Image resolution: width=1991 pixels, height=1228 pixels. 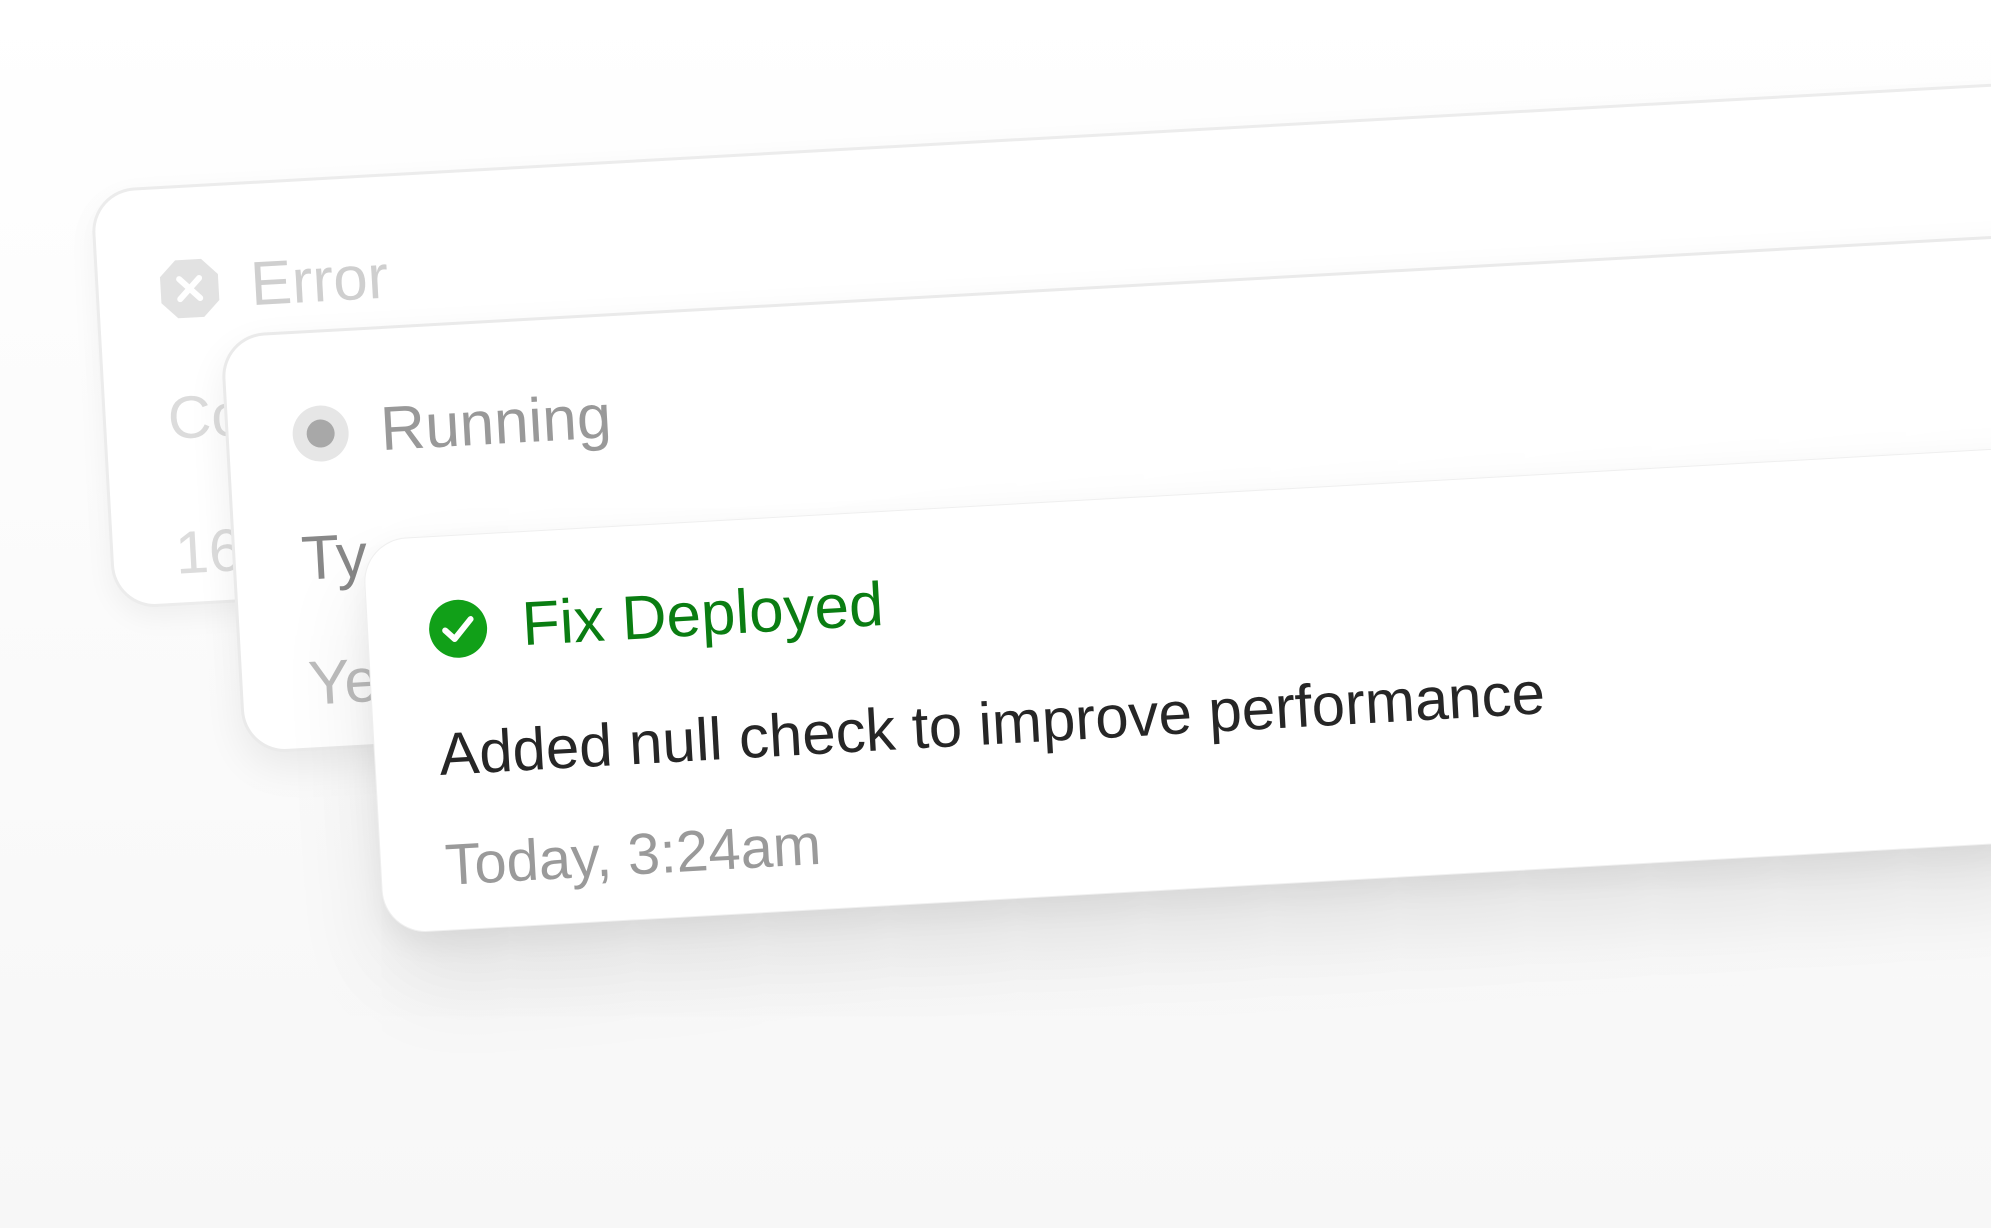 What do you see at coordinates (457, 628) in the screenshot?
I see `check-circle-icon` at bounding box center [457, 628].